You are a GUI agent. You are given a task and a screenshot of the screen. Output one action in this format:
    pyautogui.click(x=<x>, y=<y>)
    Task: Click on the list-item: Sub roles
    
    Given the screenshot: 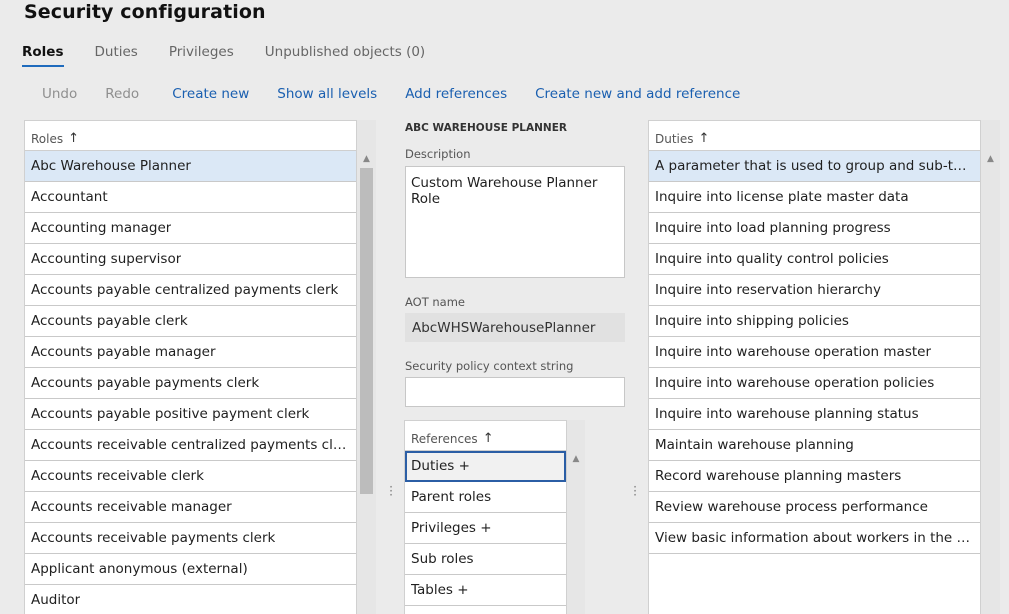 What is the action you would take?
    pyautogui.click(x=485, y=559)
    